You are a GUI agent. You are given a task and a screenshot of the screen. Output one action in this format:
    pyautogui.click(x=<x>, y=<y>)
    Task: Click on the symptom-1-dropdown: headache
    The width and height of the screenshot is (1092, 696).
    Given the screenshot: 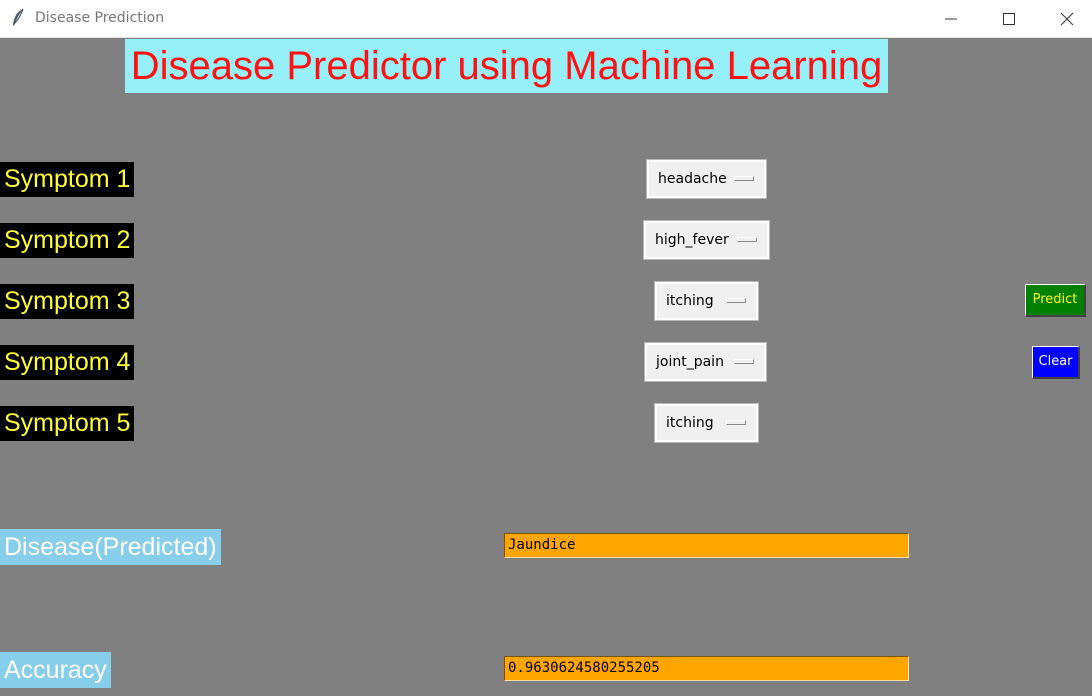 What is the action you would take?
    pyautogui.click(x=706, y=179)
    